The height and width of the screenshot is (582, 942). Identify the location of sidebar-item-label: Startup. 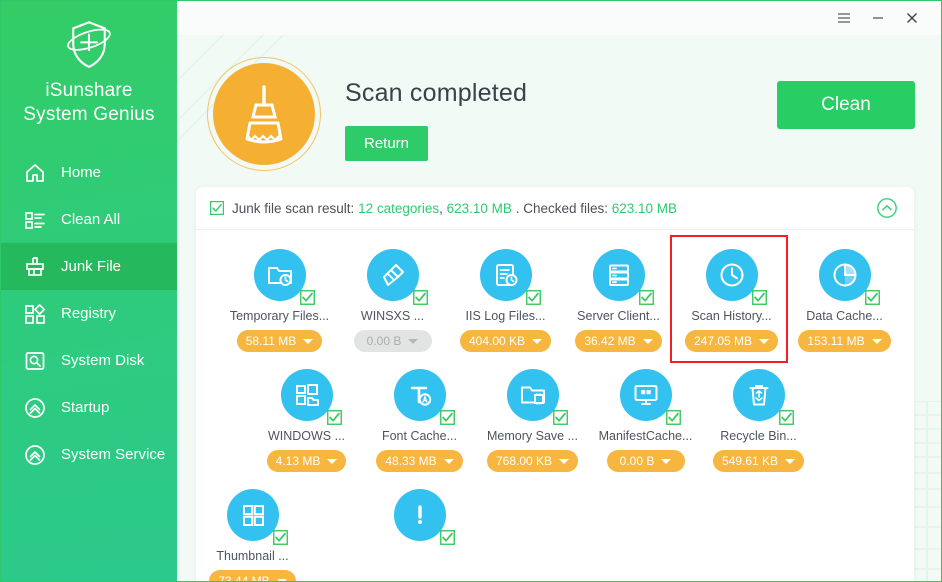
(85, 407).